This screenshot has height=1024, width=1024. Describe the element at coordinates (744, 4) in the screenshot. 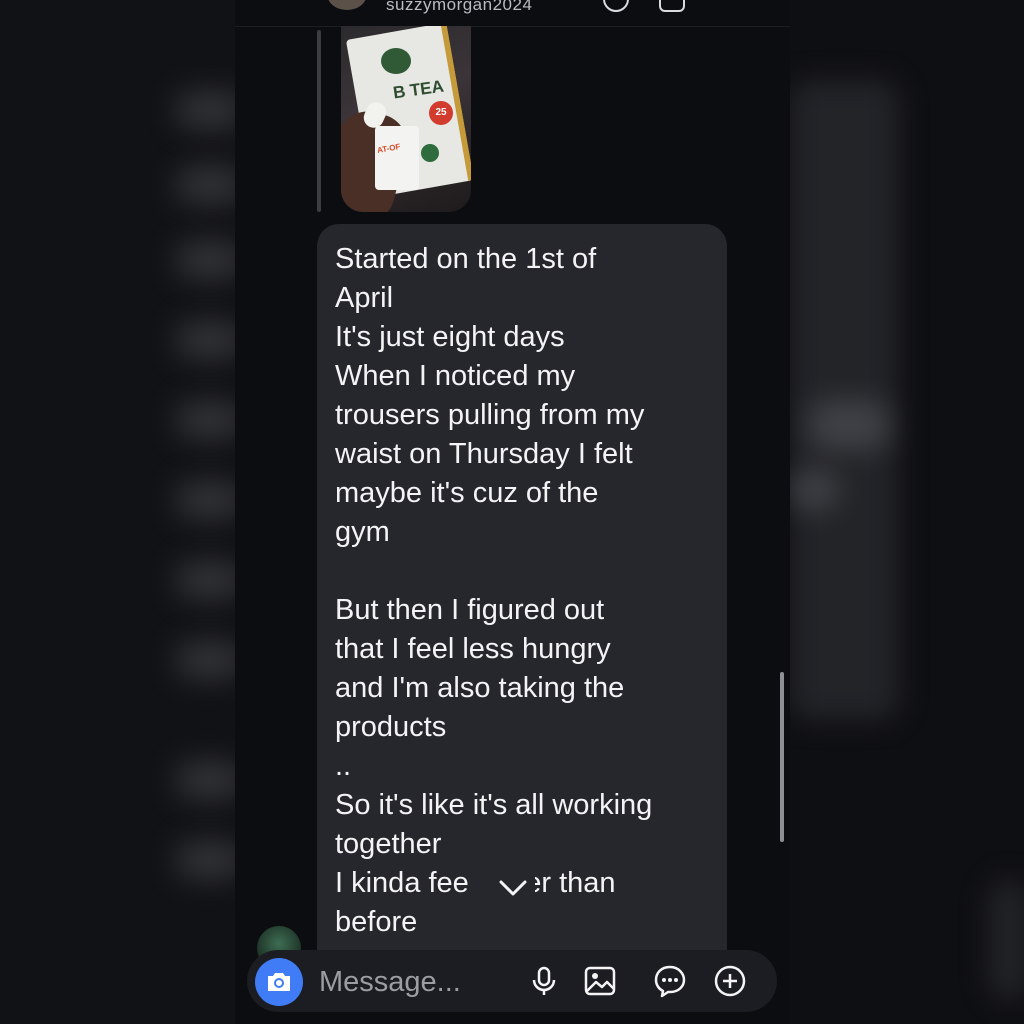

I see `info-icon` at that location.